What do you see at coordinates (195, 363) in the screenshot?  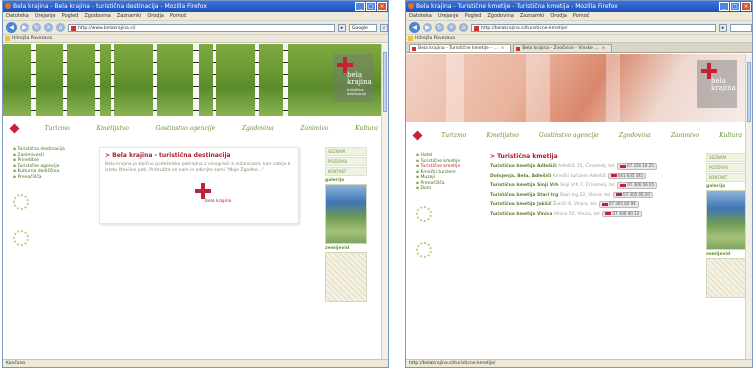 I see `status-bar: Končano` at bounding box center [195, 363].